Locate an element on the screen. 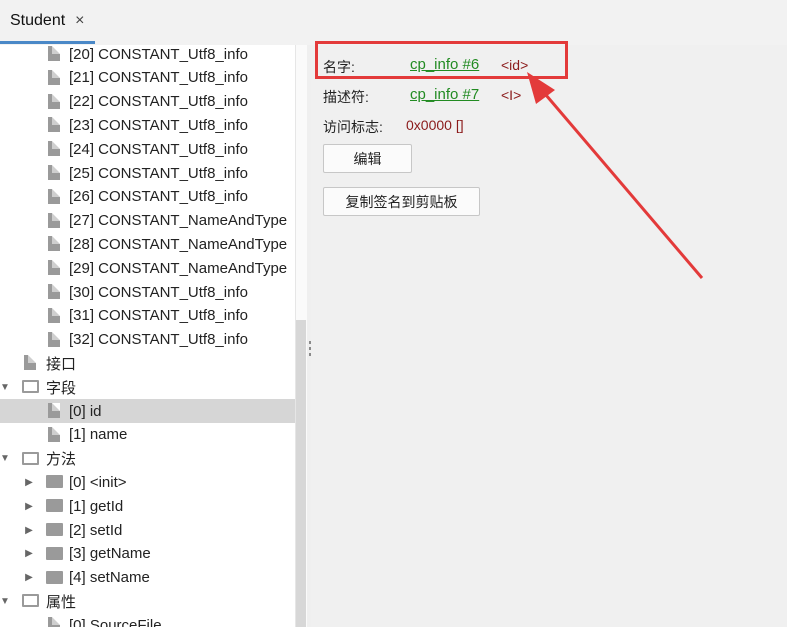 This screenshot has width=787, height=627. annotation-arrow is located at coordinates (615, 175).